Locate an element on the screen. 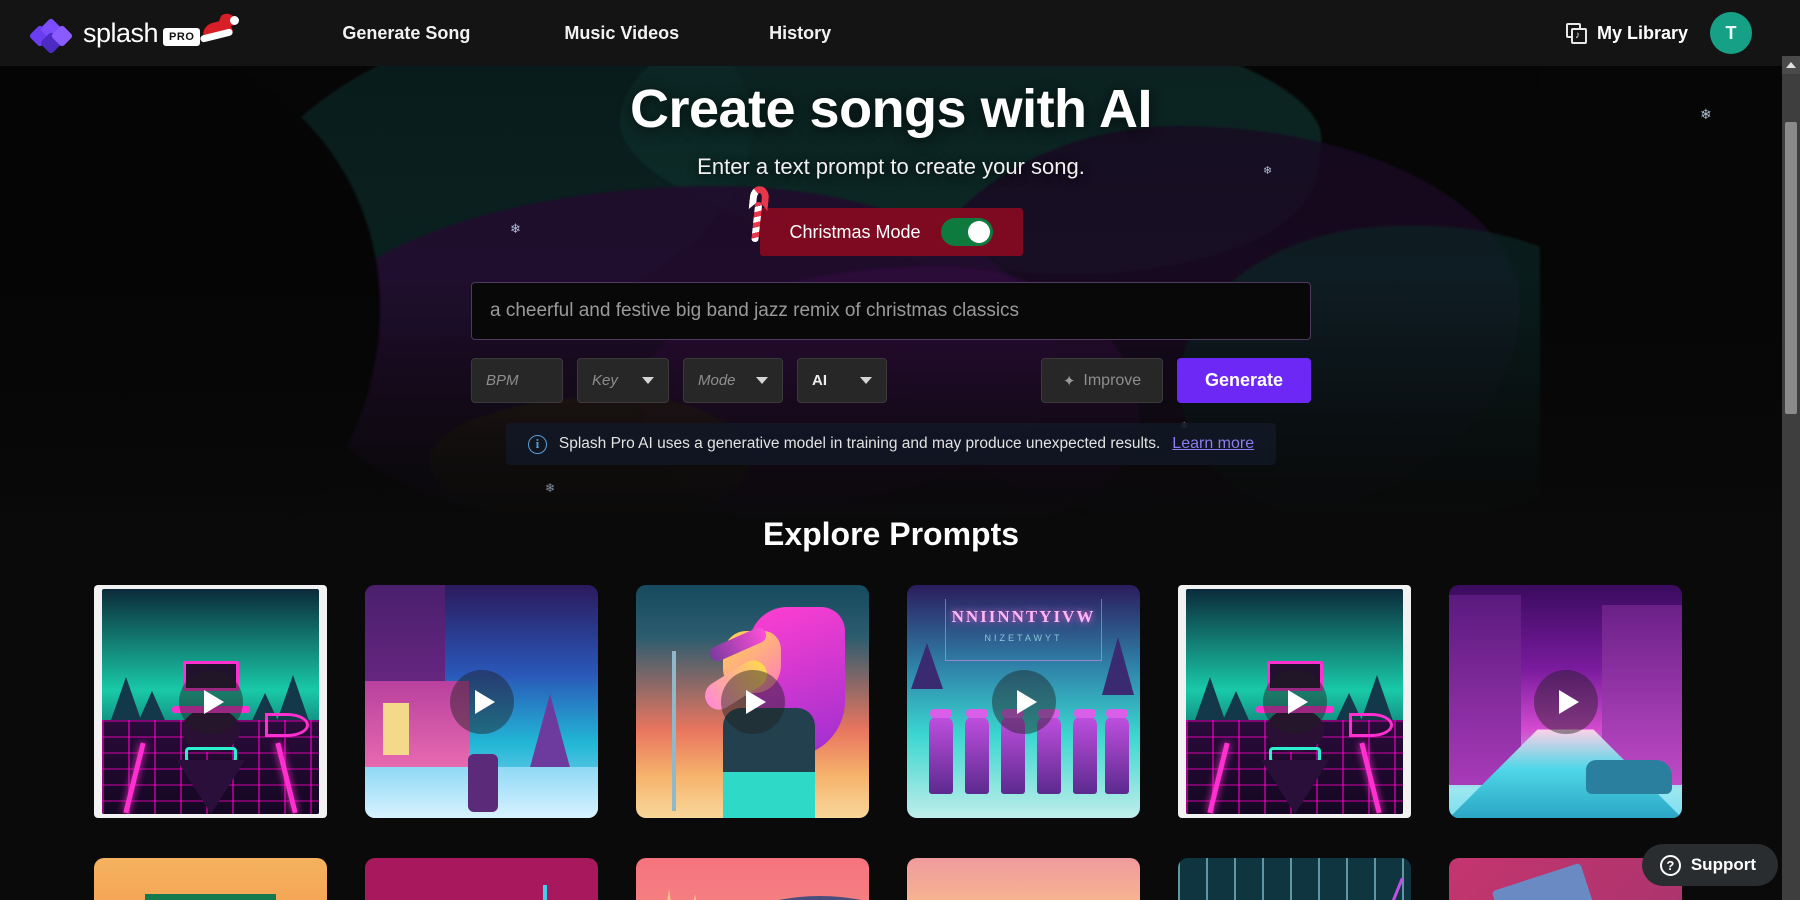 The height and width of the screenshot is (900, 1800). support-label: Support is located at coordinates (1723, 864).